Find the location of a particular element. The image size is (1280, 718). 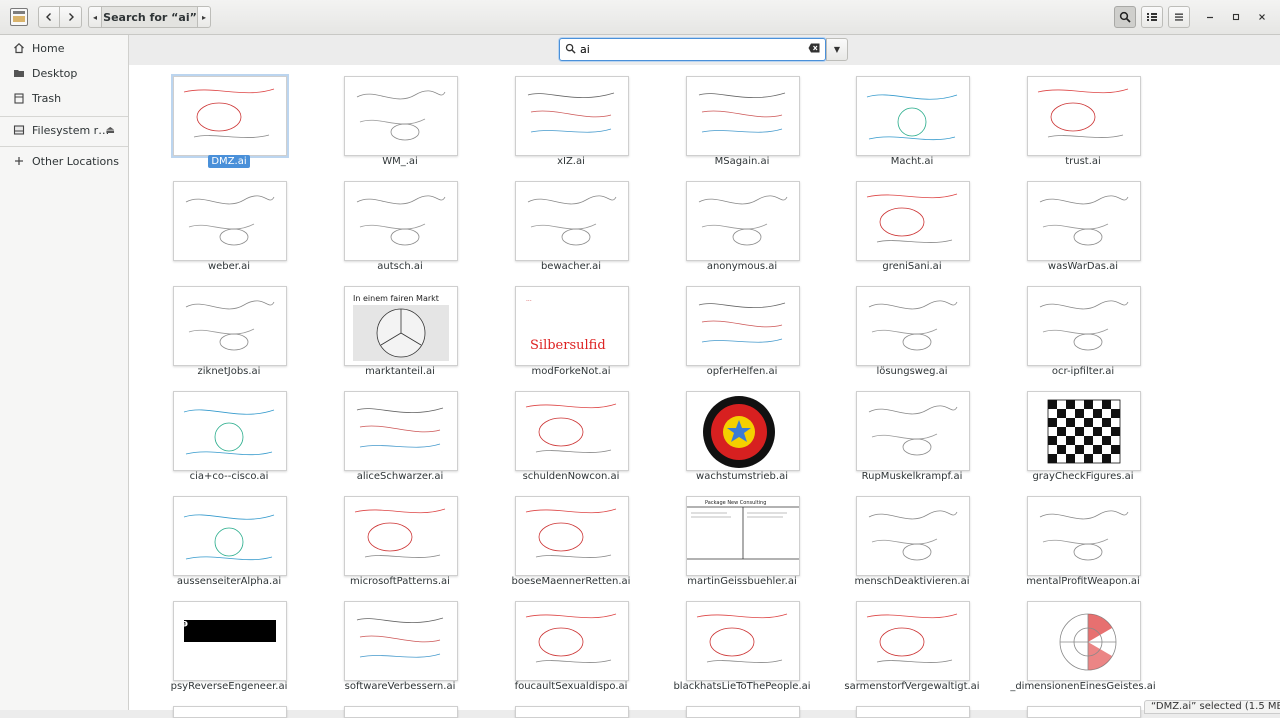

file-item: wasWarDas.ai is located at coordinates (1083, 221).